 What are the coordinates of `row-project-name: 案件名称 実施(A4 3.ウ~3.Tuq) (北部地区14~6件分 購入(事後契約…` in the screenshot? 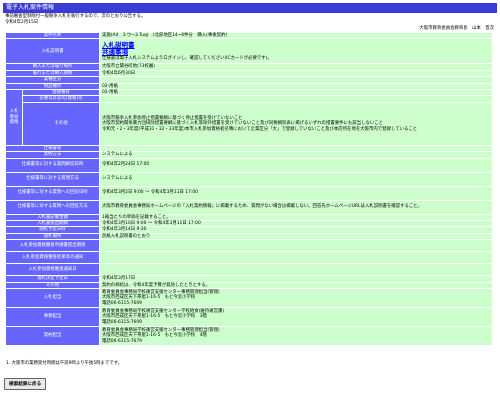 It's located at (249, 36).